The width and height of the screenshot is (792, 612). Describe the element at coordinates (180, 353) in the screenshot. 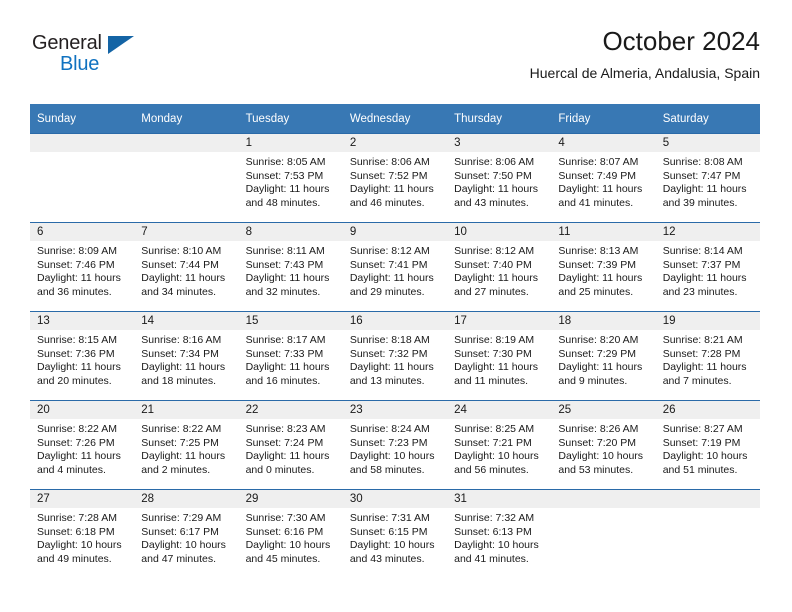

I see `sunset-text: Sunset: 7:34 PM` at that location.